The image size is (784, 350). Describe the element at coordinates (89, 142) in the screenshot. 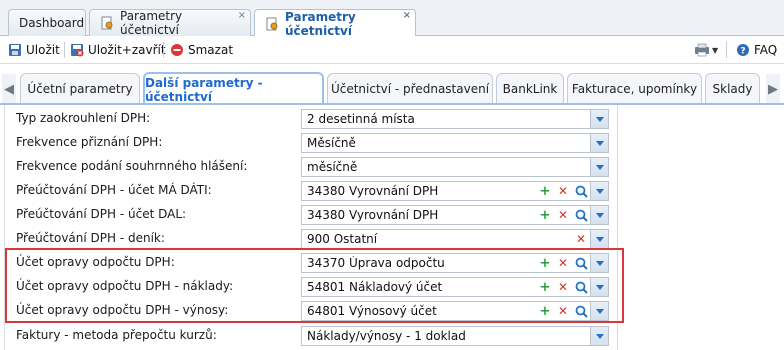

I see `field-label: Frekvence přiznání DPH:` at that location.